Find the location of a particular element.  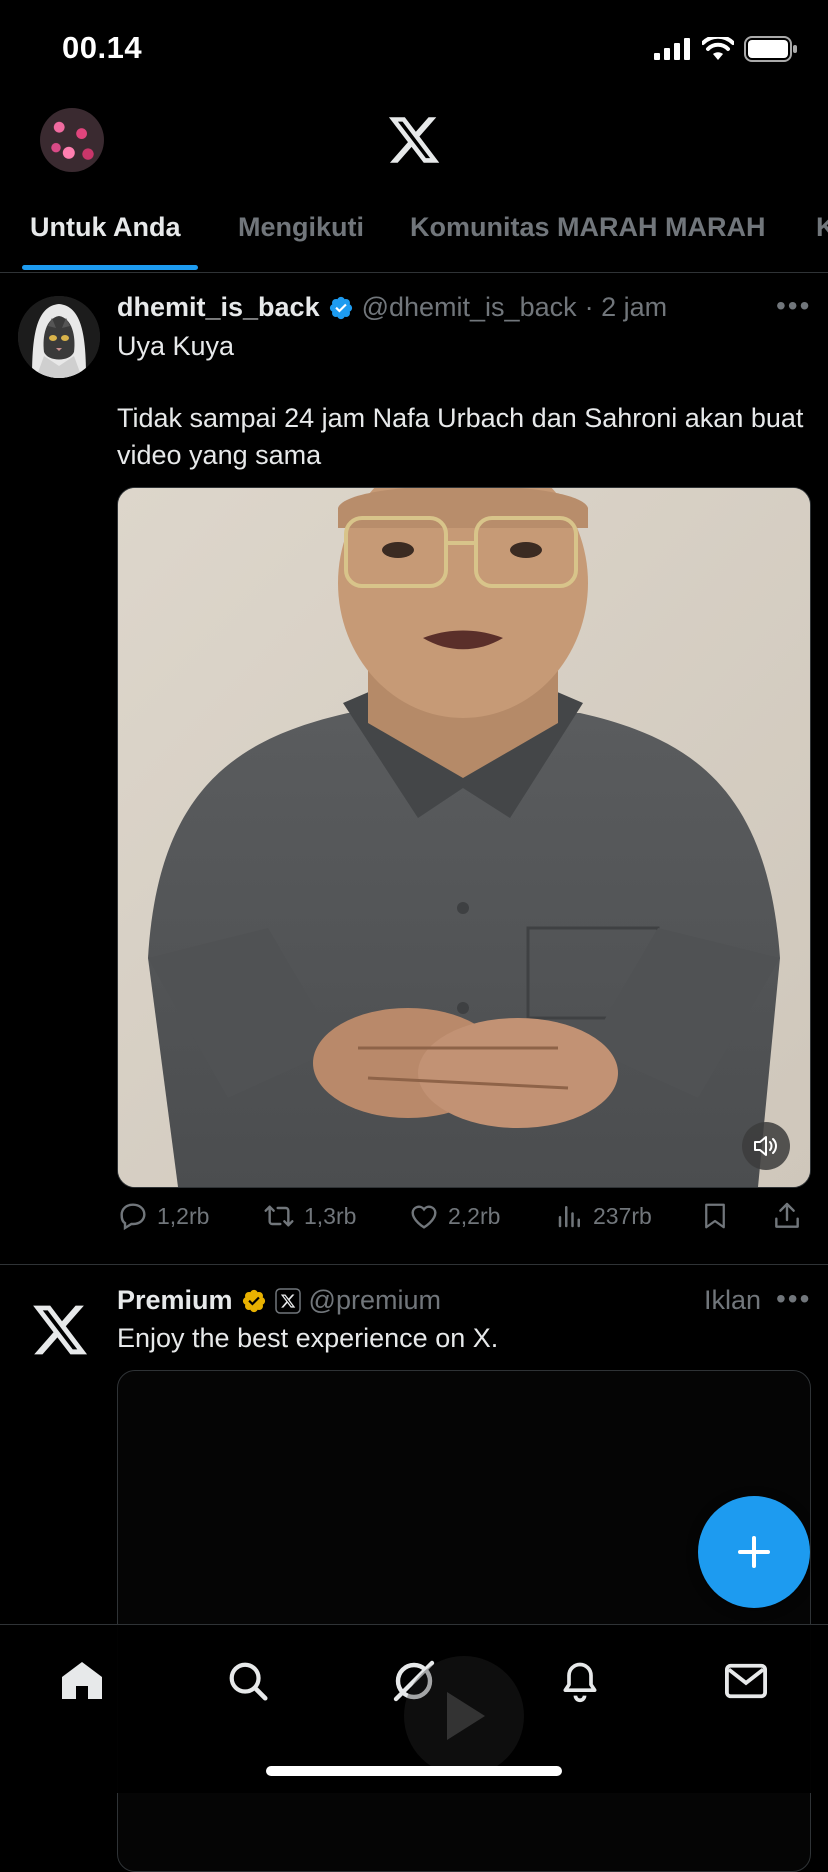

bookmark-button is located at coordinates (715, 1216).